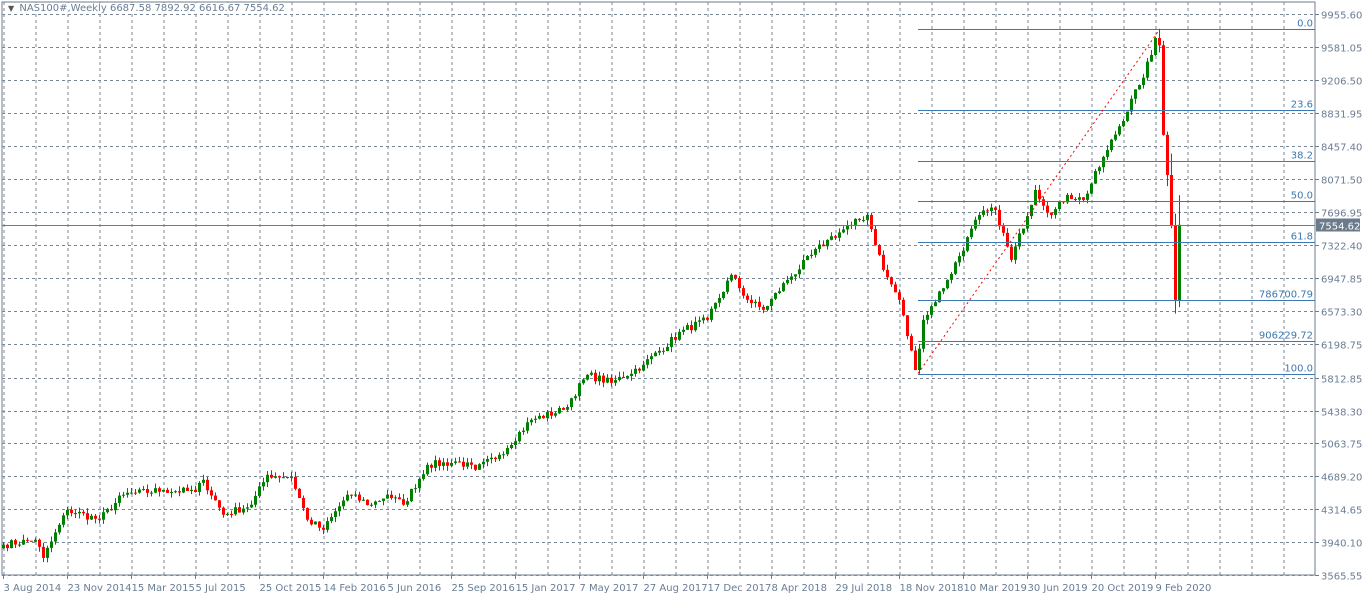 This screenshot has height=598, width=1362. I want to click on x-tick-label: 14 Feb 2016, so click(355, 588).